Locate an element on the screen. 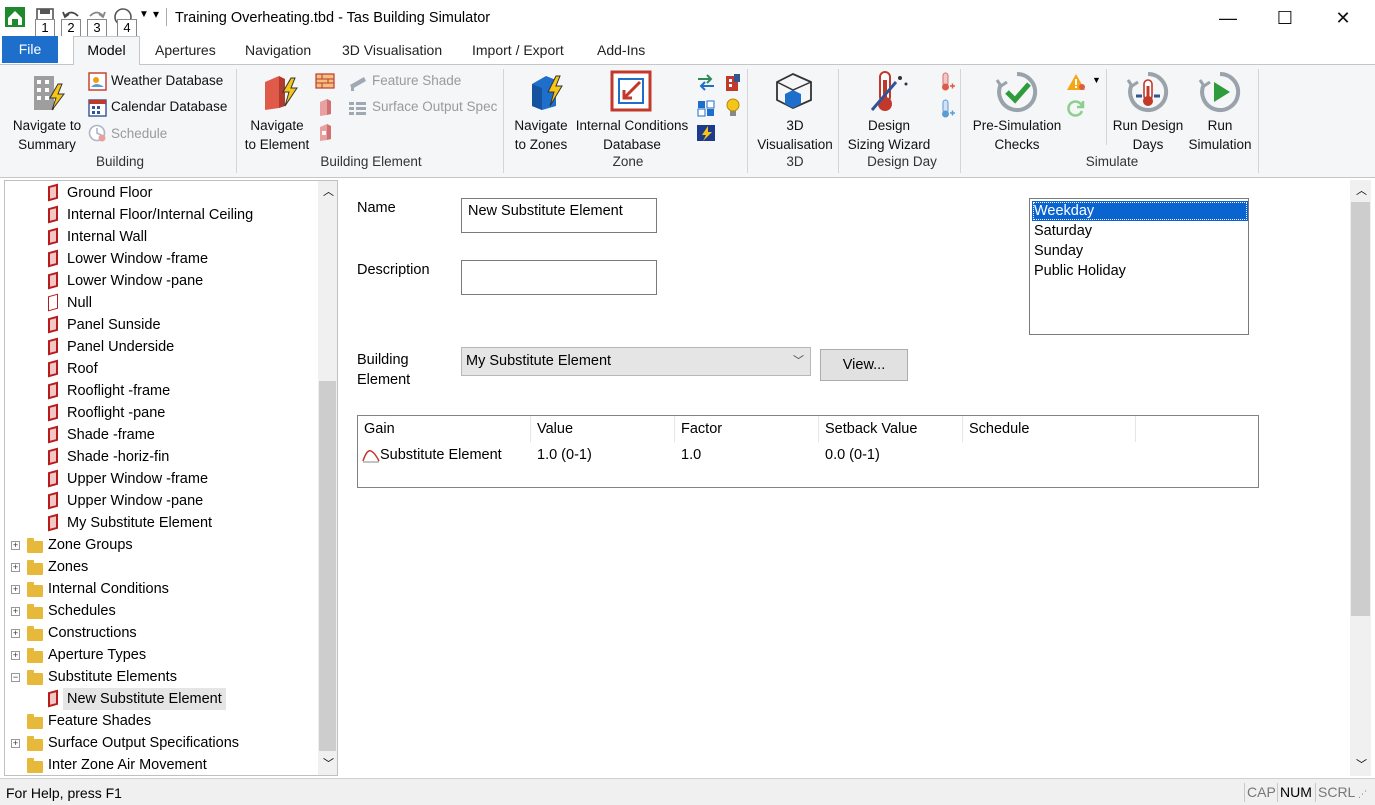 The width and height of the screenshot is (1375, 805). navigate-zones-button: Navigate to Zones is located at coordinates (541, 135).